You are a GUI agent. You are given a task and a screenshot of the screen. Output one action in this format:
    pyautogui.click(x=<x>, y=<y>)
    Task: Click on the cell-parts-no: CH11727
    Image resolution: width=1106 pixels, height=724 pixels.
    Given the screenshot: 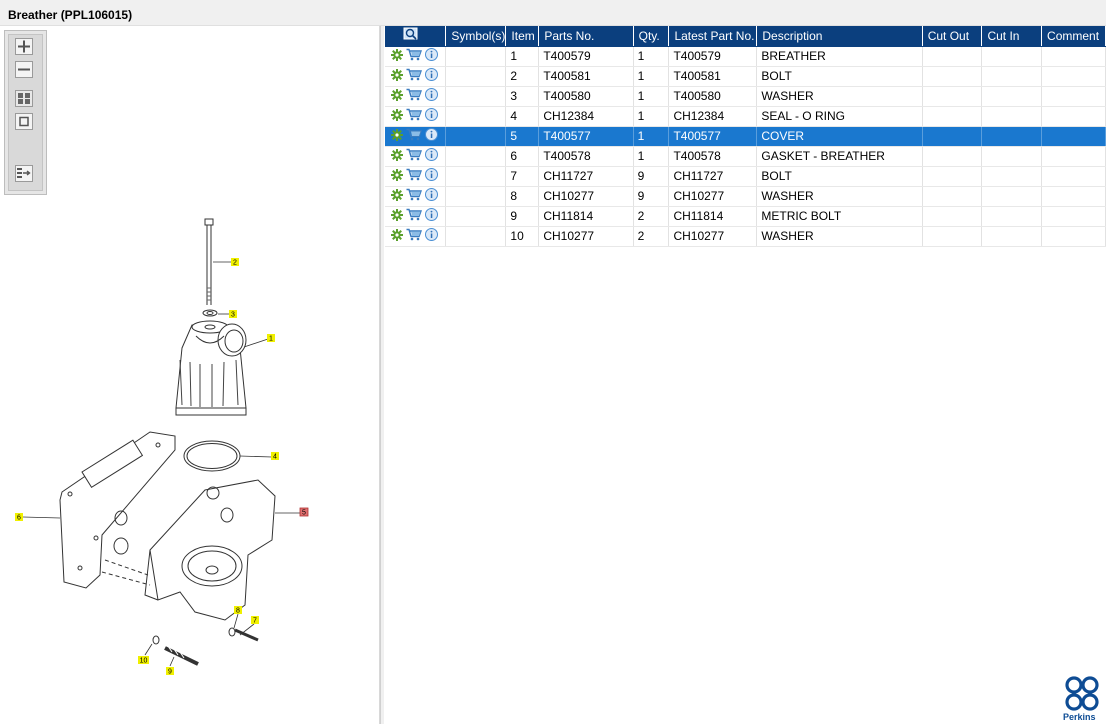 What is the action you would take?
    pyautogui.click(x=586, y=176)
    